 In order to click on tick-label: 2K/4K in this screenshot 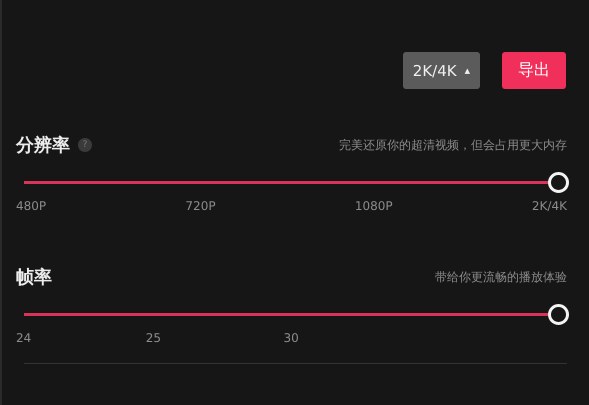, I will do `click(549, 206)`.